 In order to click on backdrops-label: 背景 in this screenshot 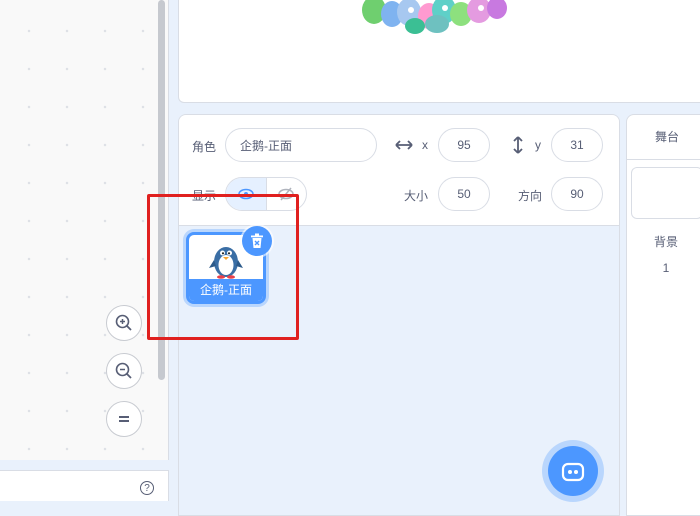, I will do `click(665, 242)`.